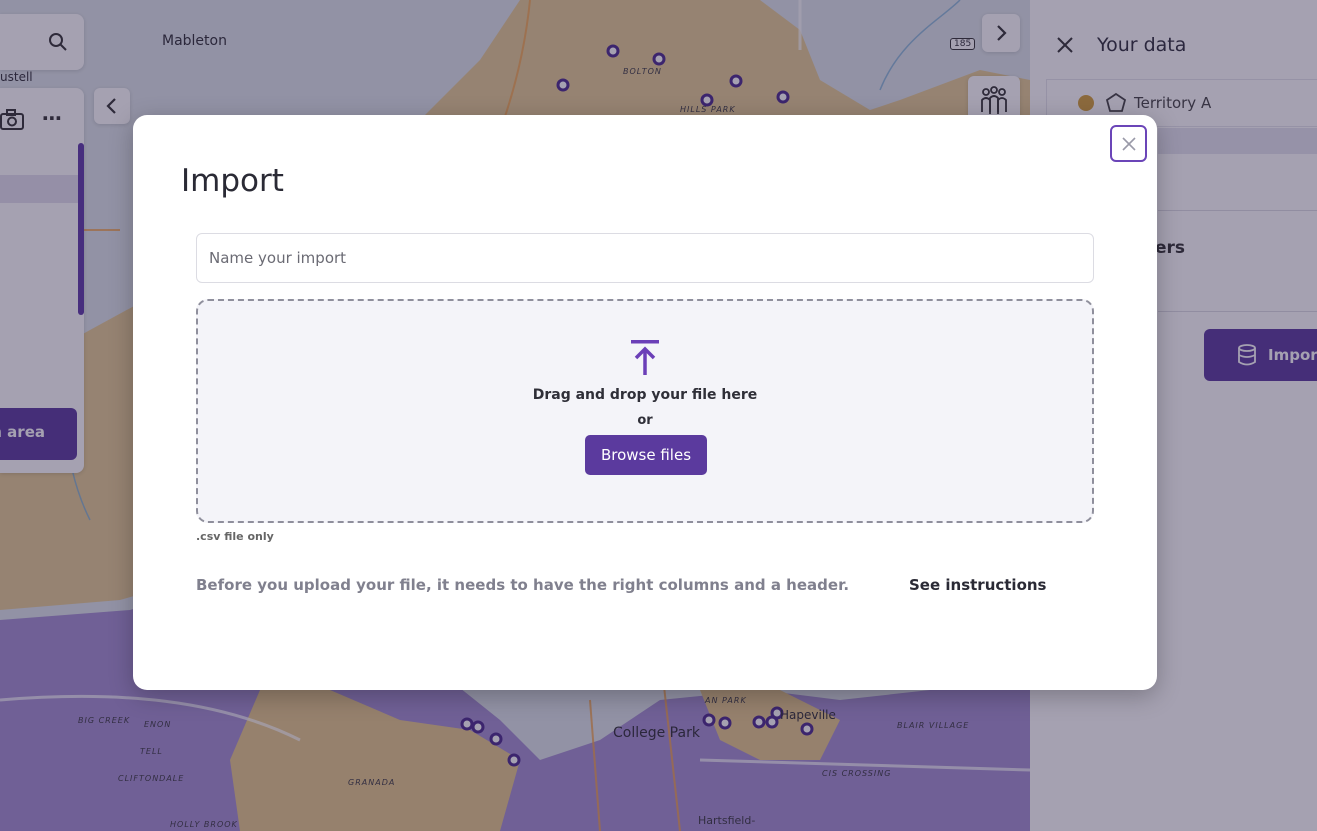 The height and width of the screenshot is (831, 1317). Describe the element at coordinates (645, 258) in the screenshot. I see `import-name-input` at that location.